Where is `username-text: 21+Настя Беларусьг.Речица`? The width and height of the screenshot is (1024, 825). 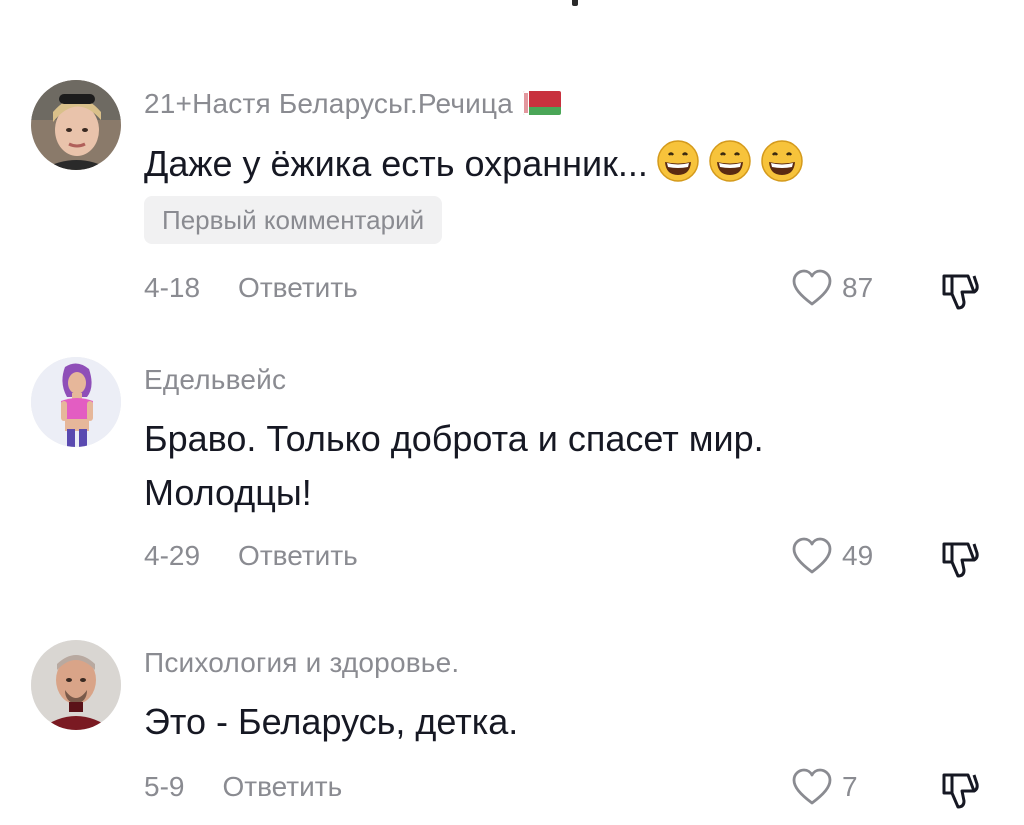
username-text: 21+Настя Беларусьг.Речица is located at coordinates (329, 103).